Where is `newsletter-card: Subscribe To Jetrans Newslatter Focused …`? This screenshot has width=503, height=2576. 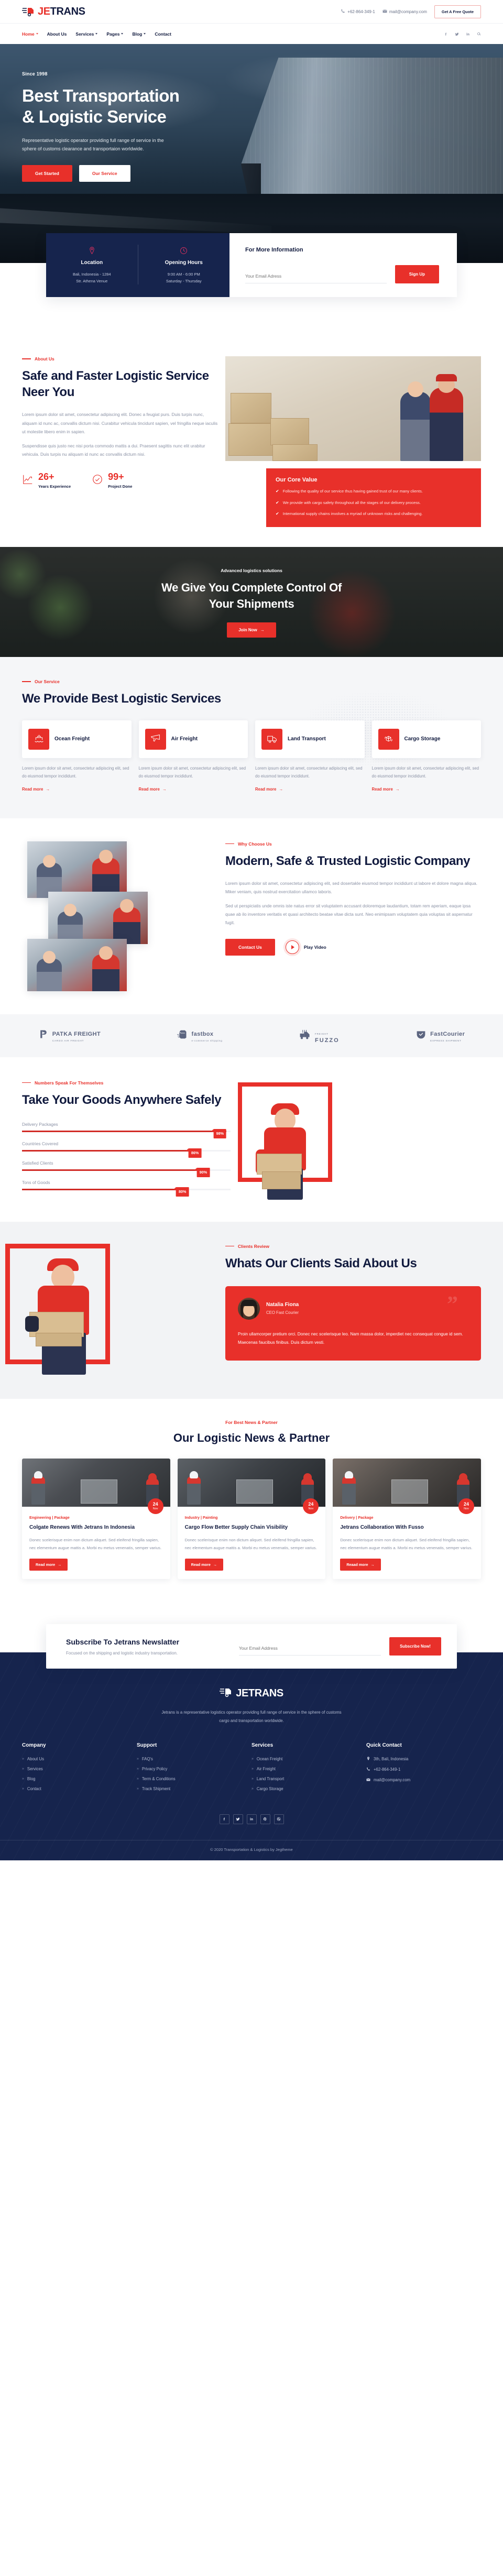
newsletter-card: Subscribe To Jetrans Newslatter Focused … is located at coordinates (251, 1646).